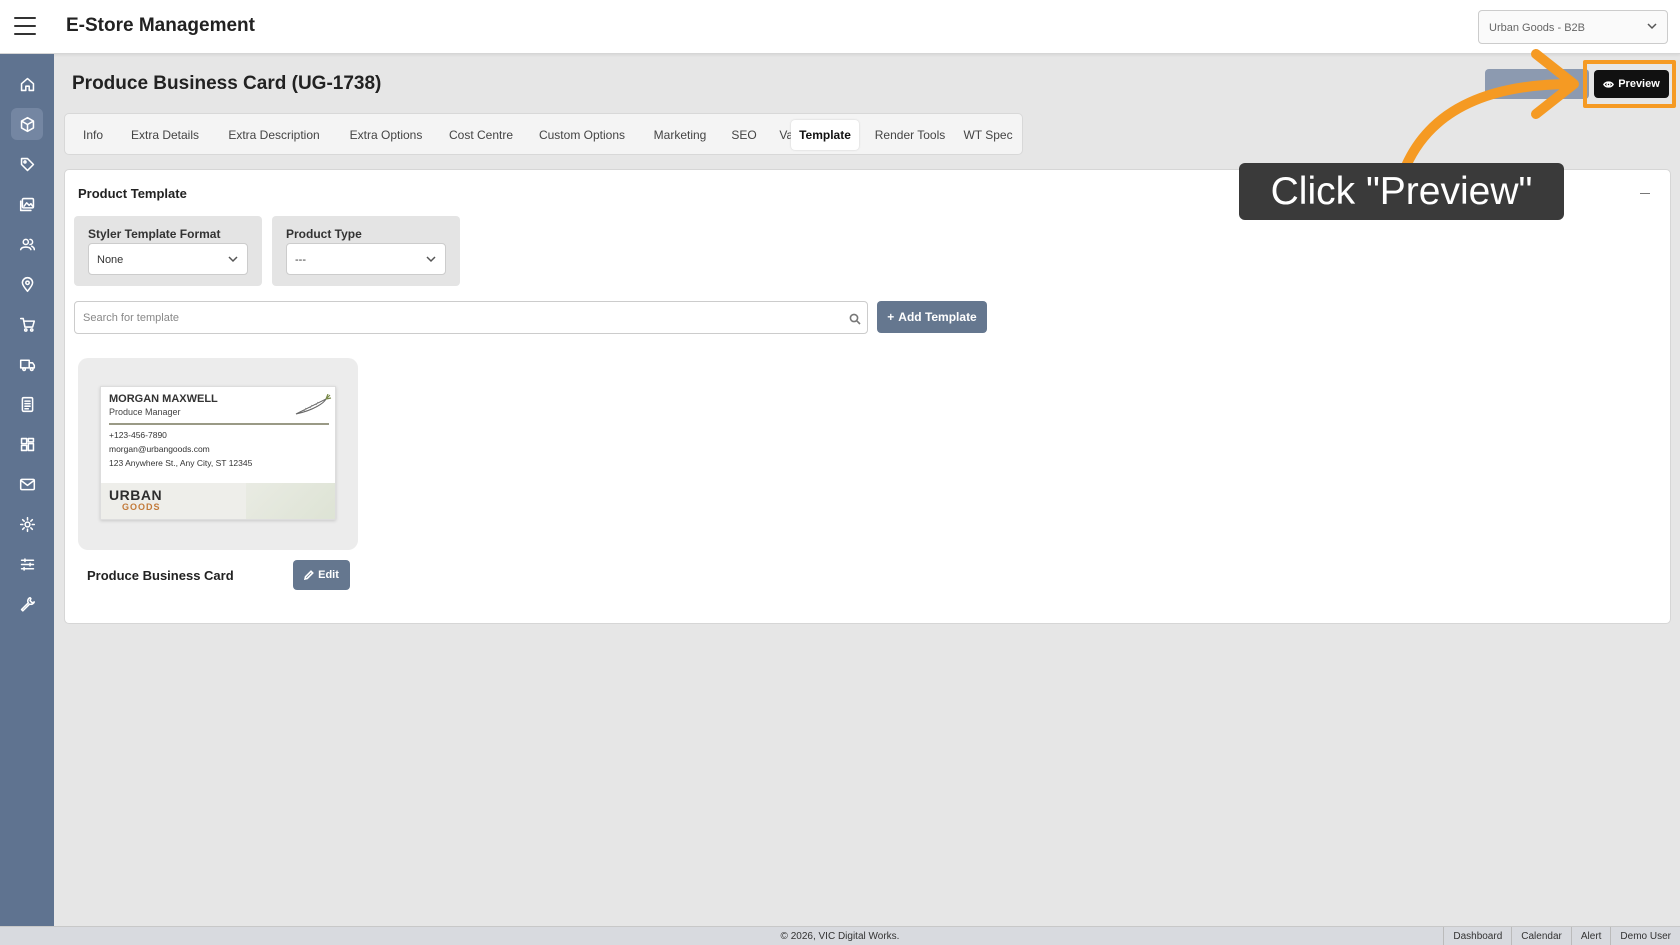 The width and height of the screenshot is (1680, 945). Describe the element at coordinates (1537, 28) in the screenshot. I see `store-selector-value: Urban Goods - B2B` at that location.